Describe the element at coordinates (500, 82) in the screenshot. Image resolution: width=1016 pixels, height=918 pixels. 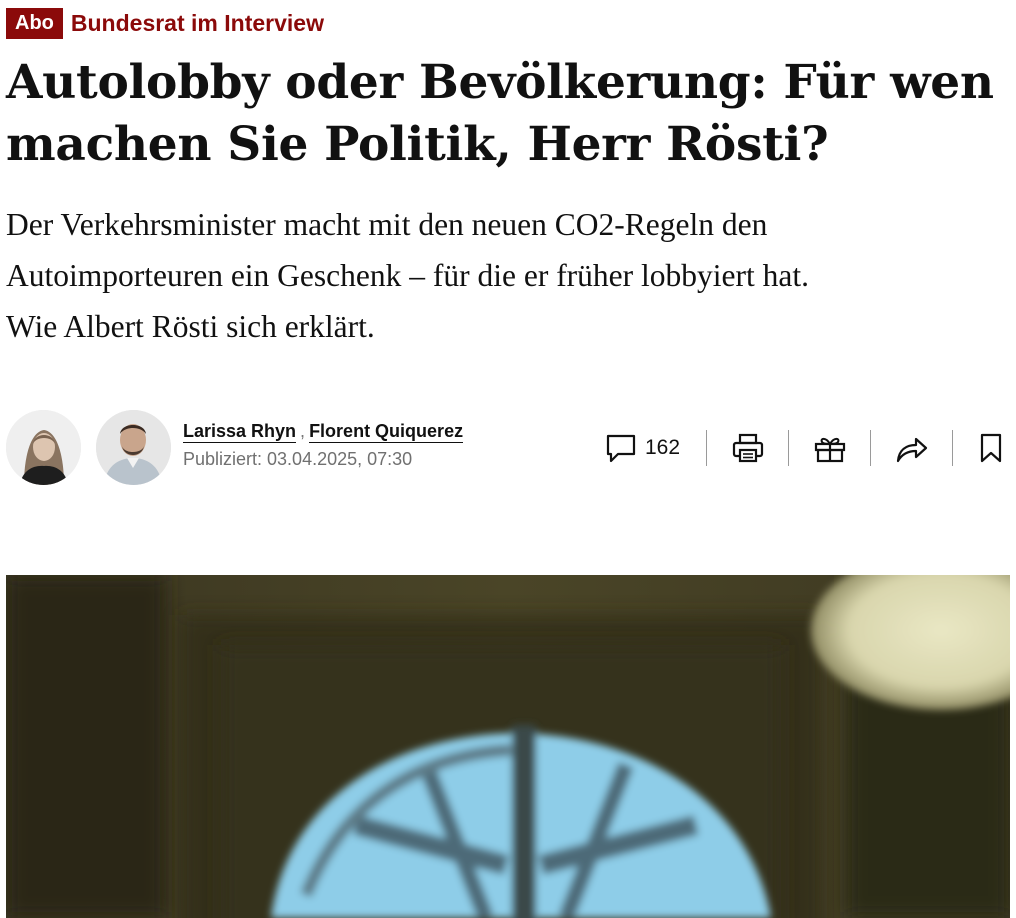
I see `headline-line-1: Autolobby oder Bevölkerung: Für wen` at that location.